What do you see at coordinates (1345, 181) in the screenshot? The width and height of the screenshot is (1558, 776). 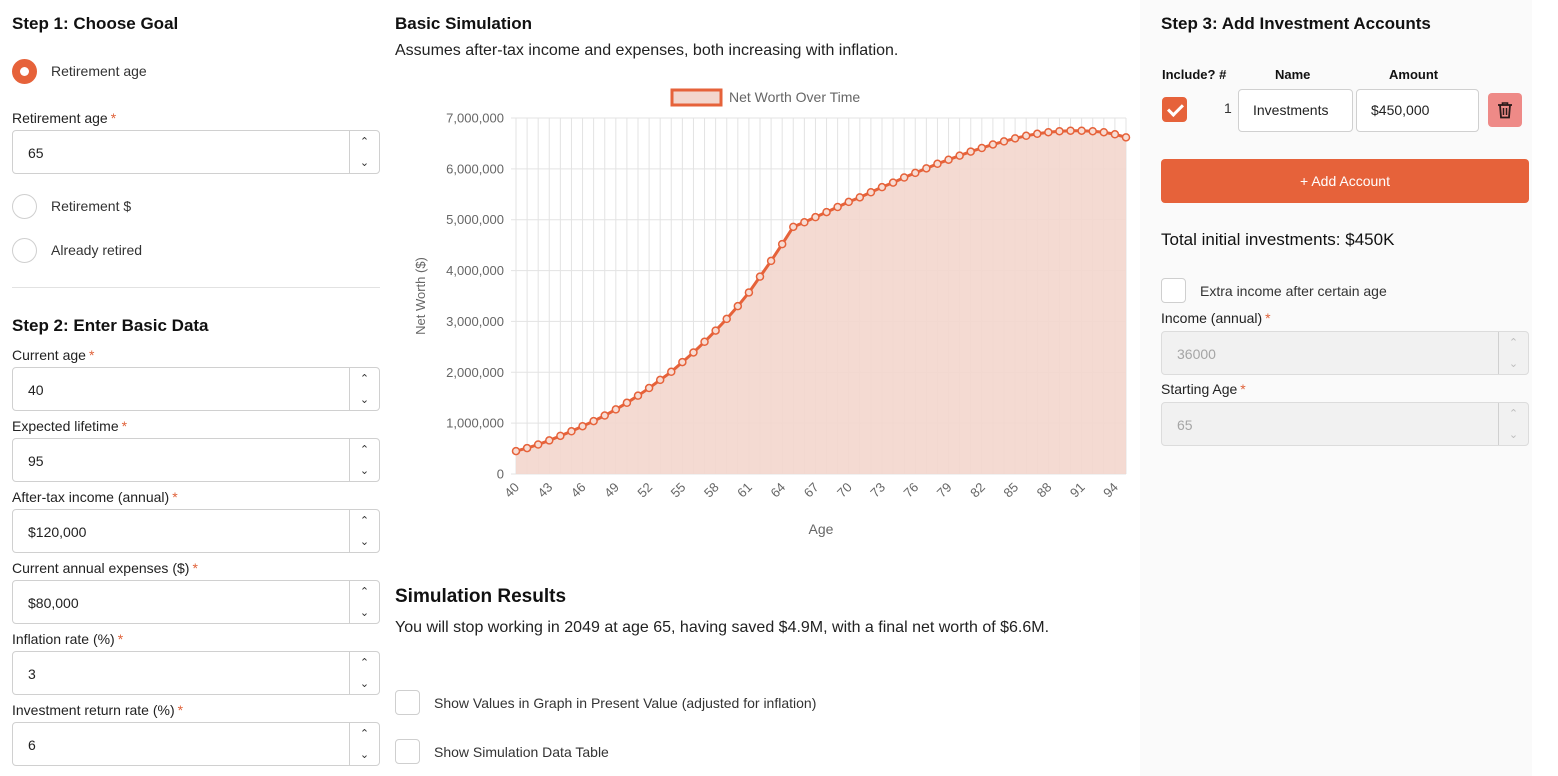 I see `add-account-button: + Add Account` at bounding box center [1345, 181].